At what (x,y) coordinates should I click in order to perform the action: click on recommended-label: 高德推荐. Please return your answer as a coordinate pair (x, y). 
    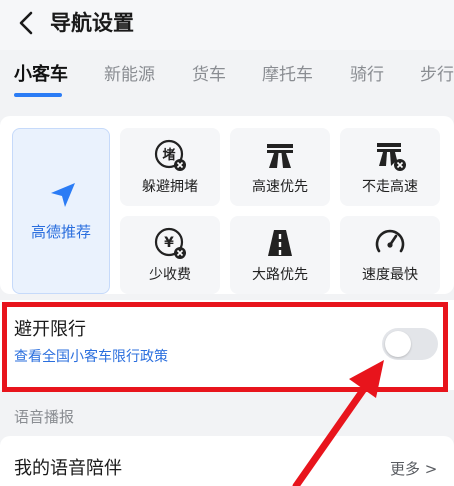
    Looking at the image, I should click on (60, 232).